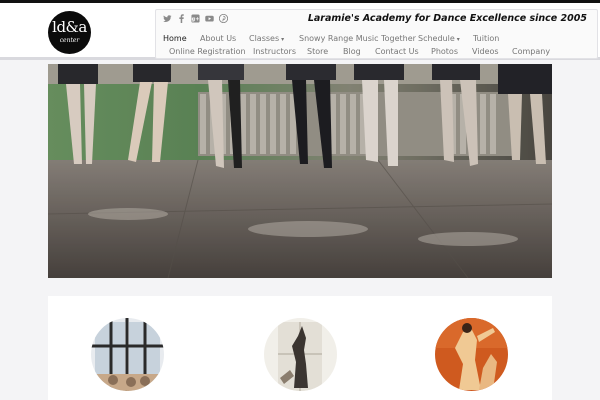  Describe the element at coordinates (69, 40) in the screenshot. I see `logo-subtext: center` at that location.